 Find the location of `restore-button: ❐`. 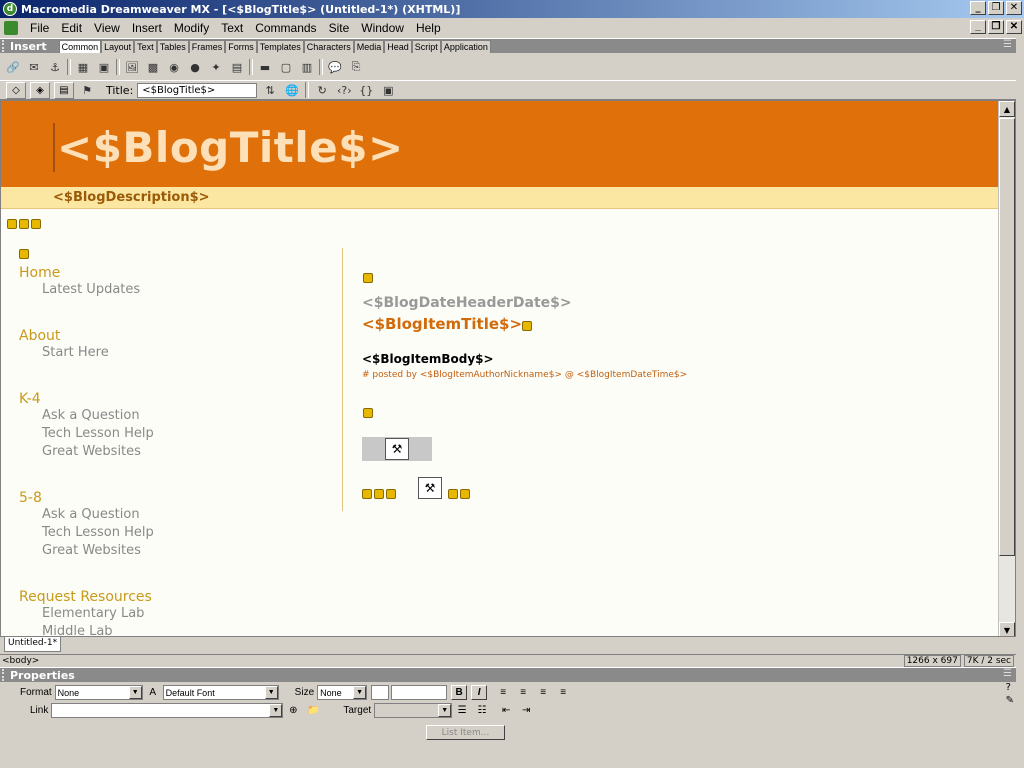

restore-button: ❐ is located at coordinates (996, 8).